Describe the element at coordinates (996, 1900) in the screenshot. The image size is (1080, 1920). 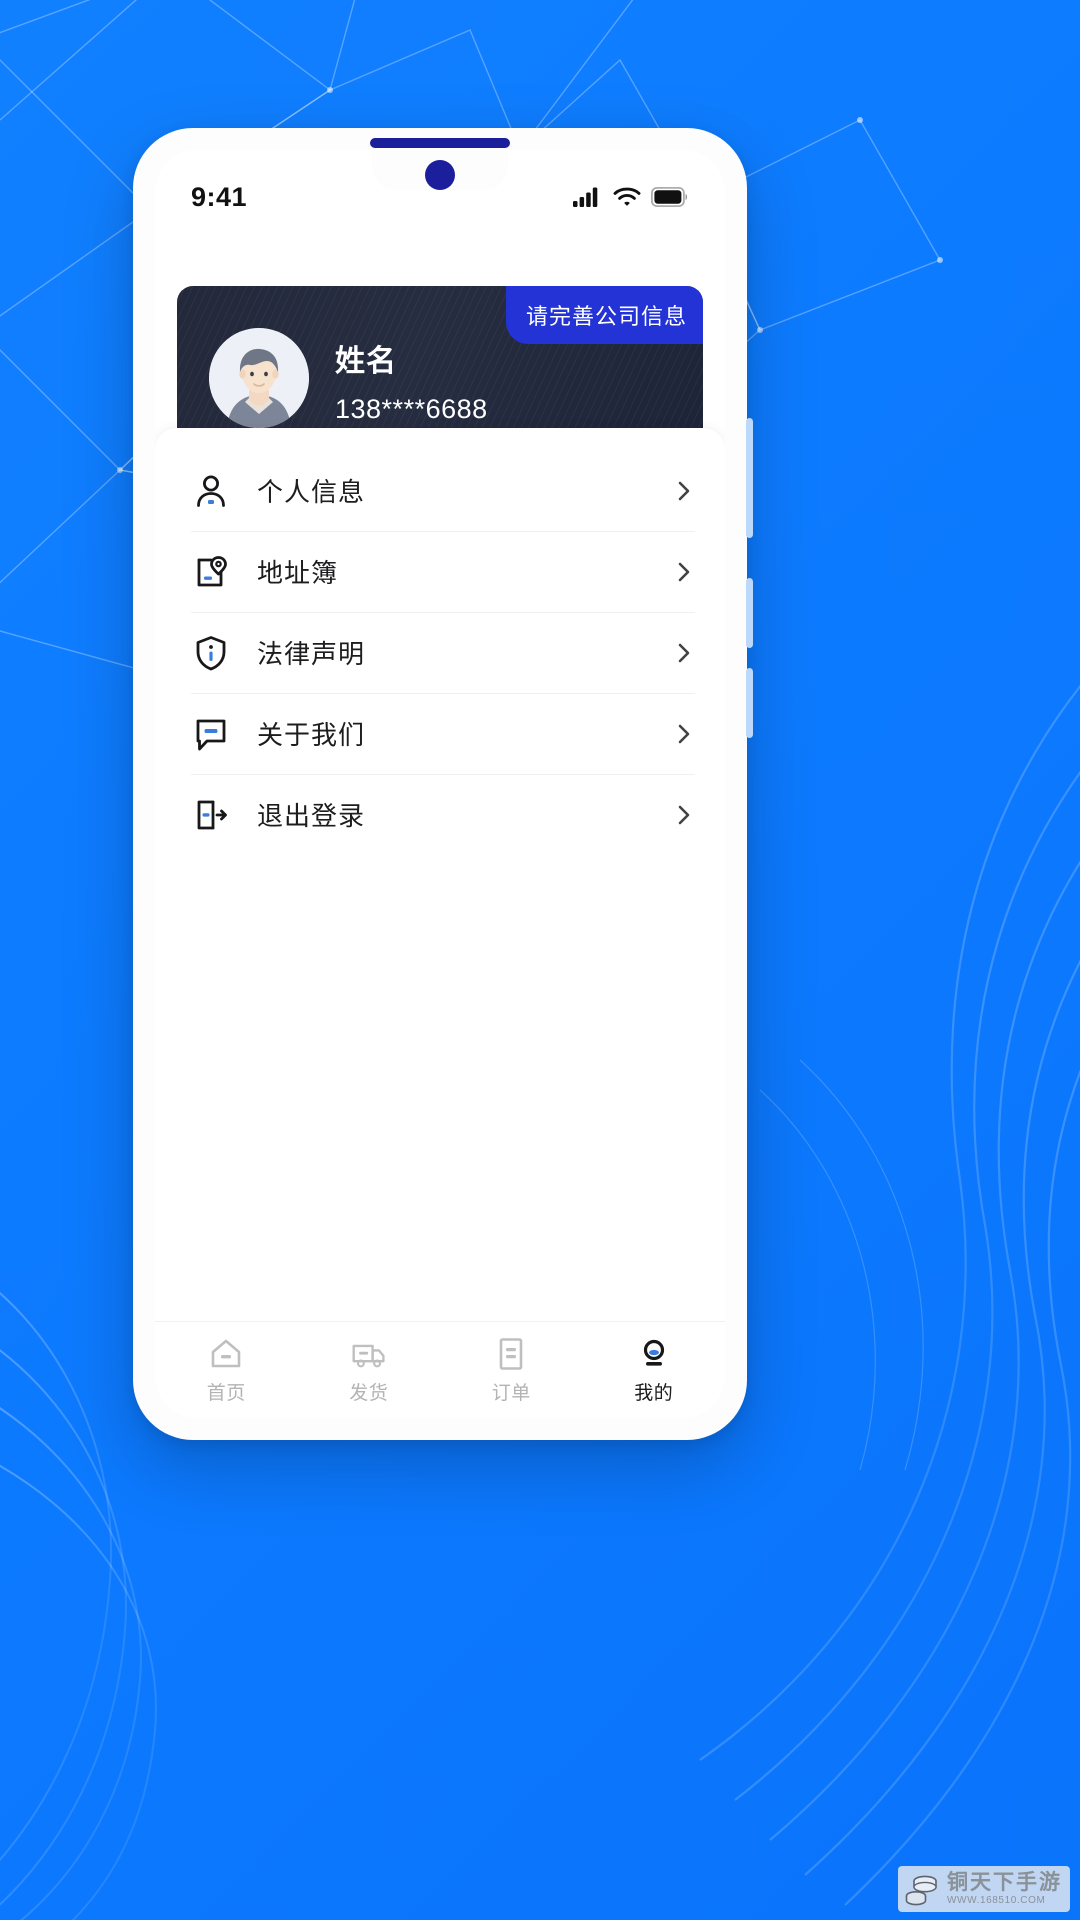
I see `watermark-url: WWW.168510.COM` at that location.